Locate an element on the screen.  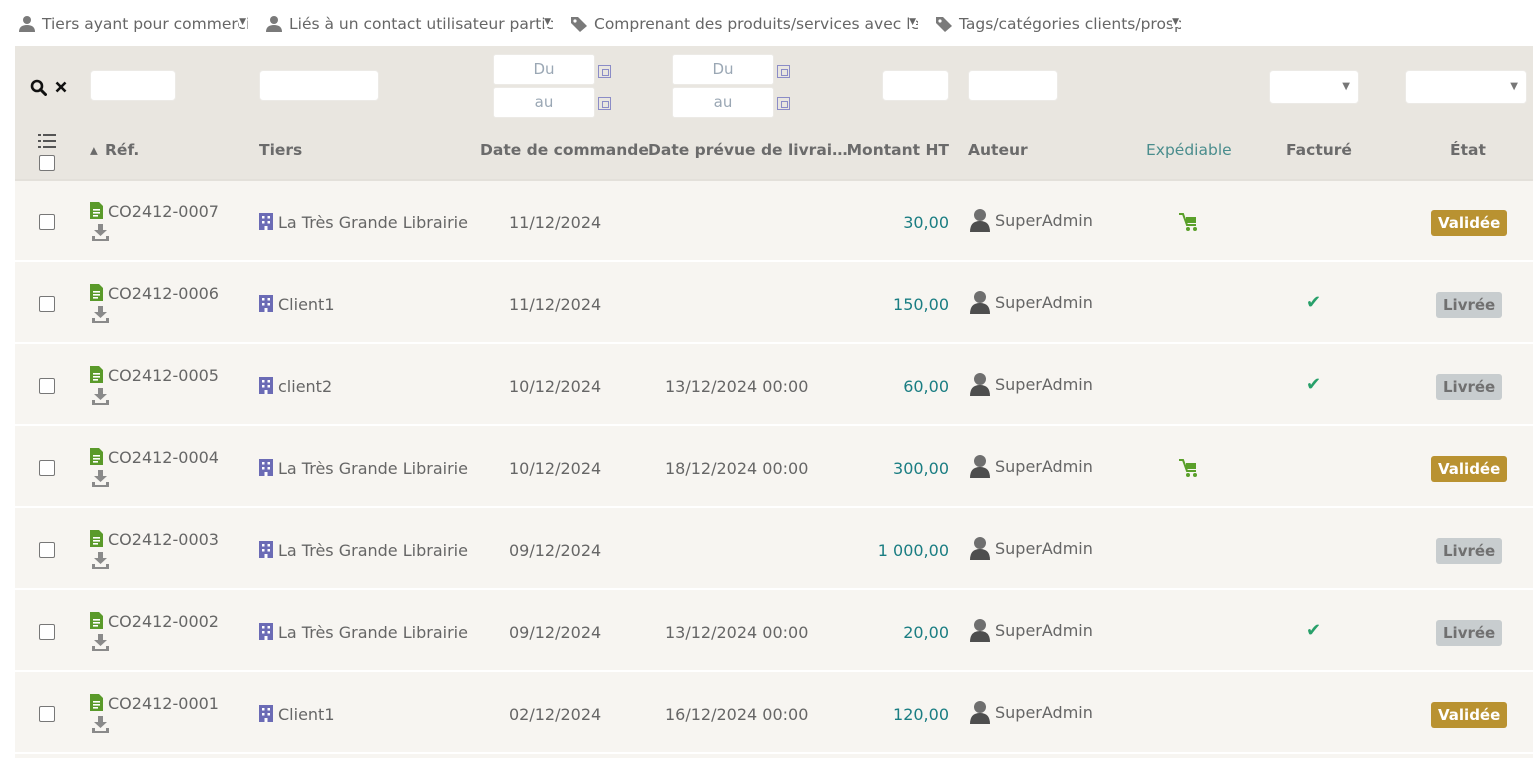
author-filter-input is located at coordinates (1013, 85).